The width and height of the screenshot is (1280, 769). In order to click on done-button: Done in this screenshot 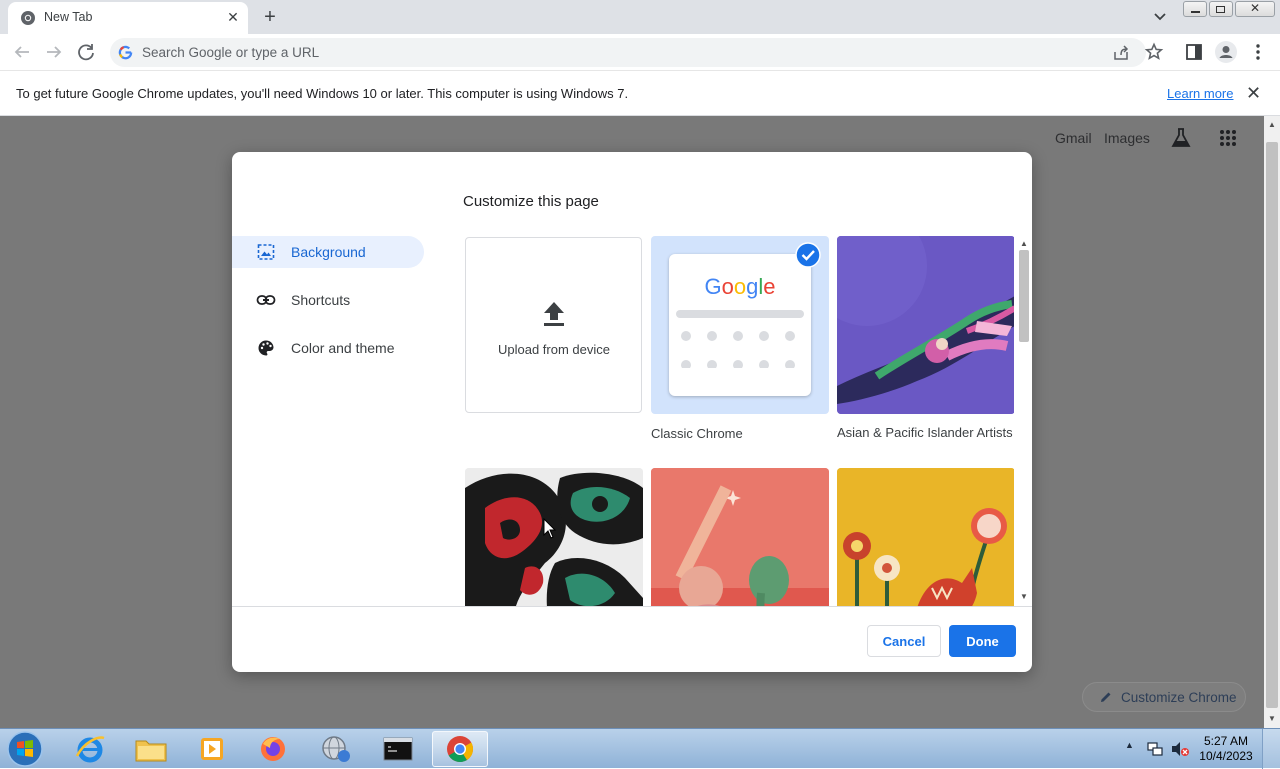, I will do `click(982, 641)`.